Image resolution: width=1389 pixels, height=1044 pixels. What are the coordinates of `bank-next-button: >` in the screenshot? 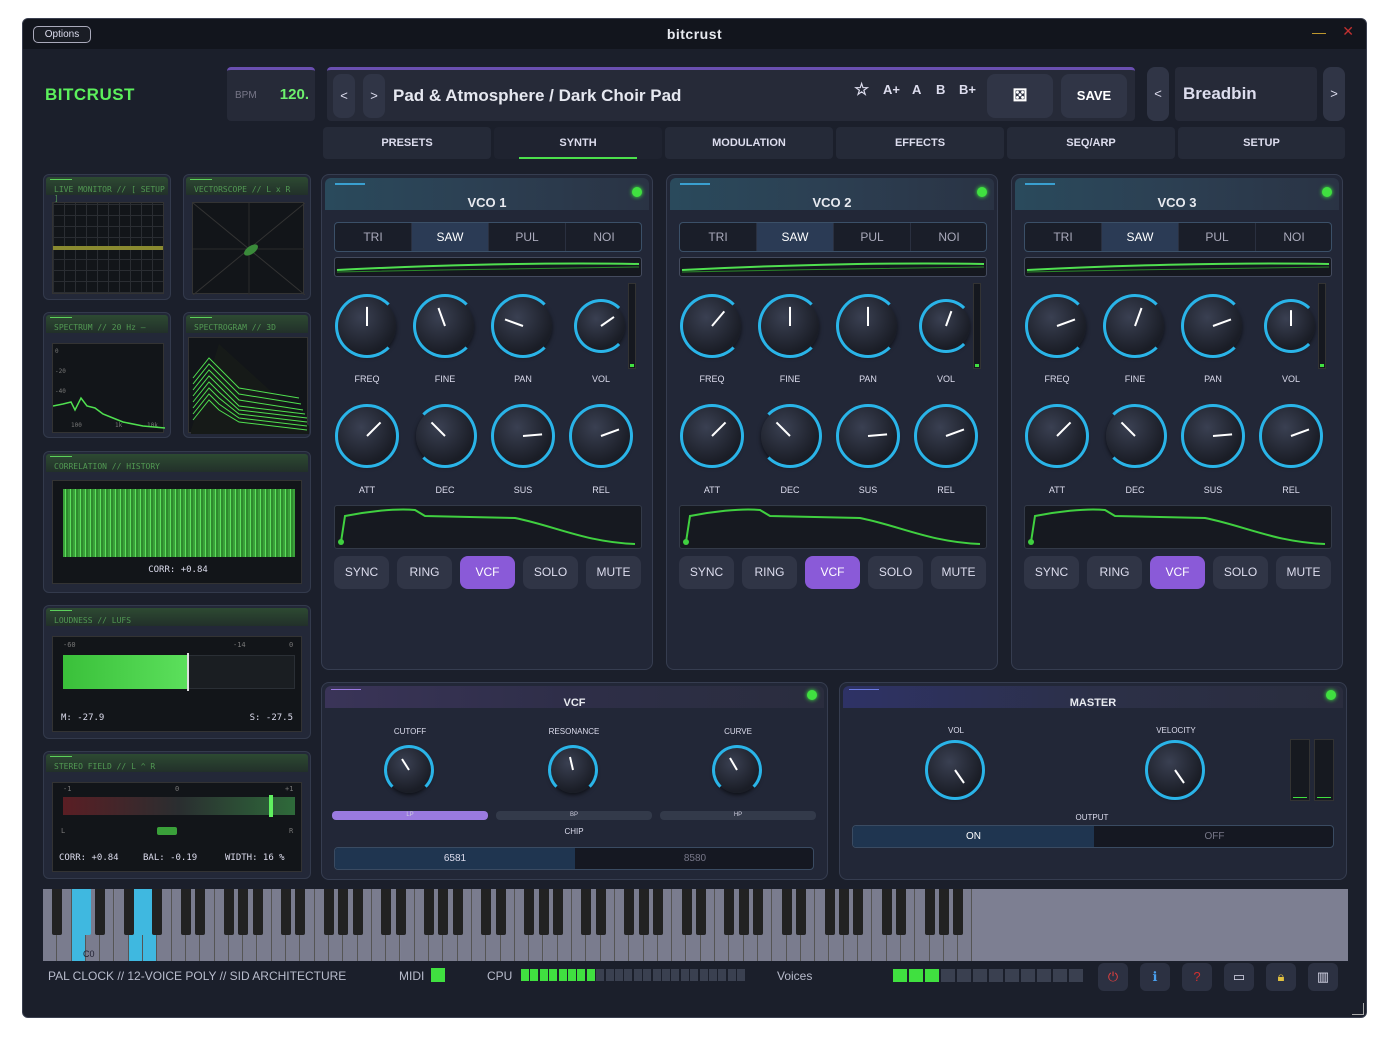 It's located at (1334, 94).